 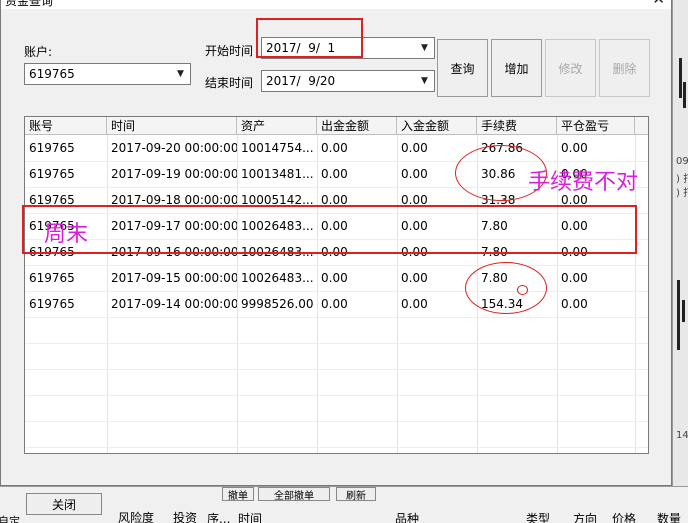 What do you see at coordinates (583, 182) in the screenshot?
I see `annotation-fee-wrong: 手续费不对` at bounding box center [583, 182].